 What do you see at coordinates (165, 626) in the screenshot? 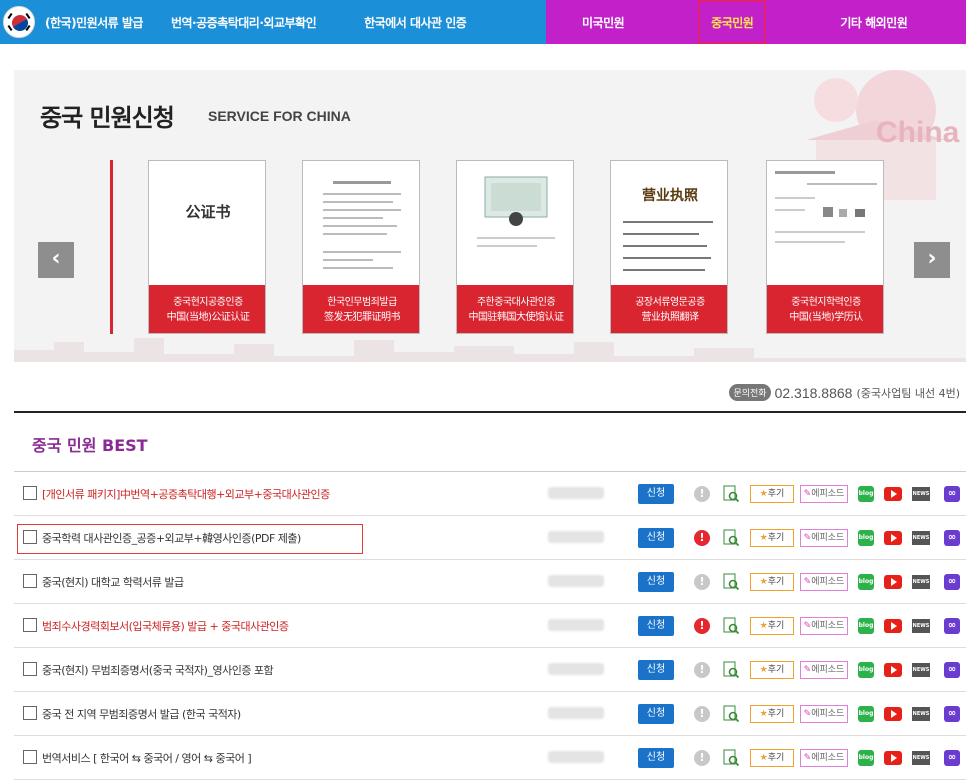
I see `row-title: 범죄수사경력회보서(입국체류용) 발급 + 중국대사관인증` at bounding box center [165, 626].